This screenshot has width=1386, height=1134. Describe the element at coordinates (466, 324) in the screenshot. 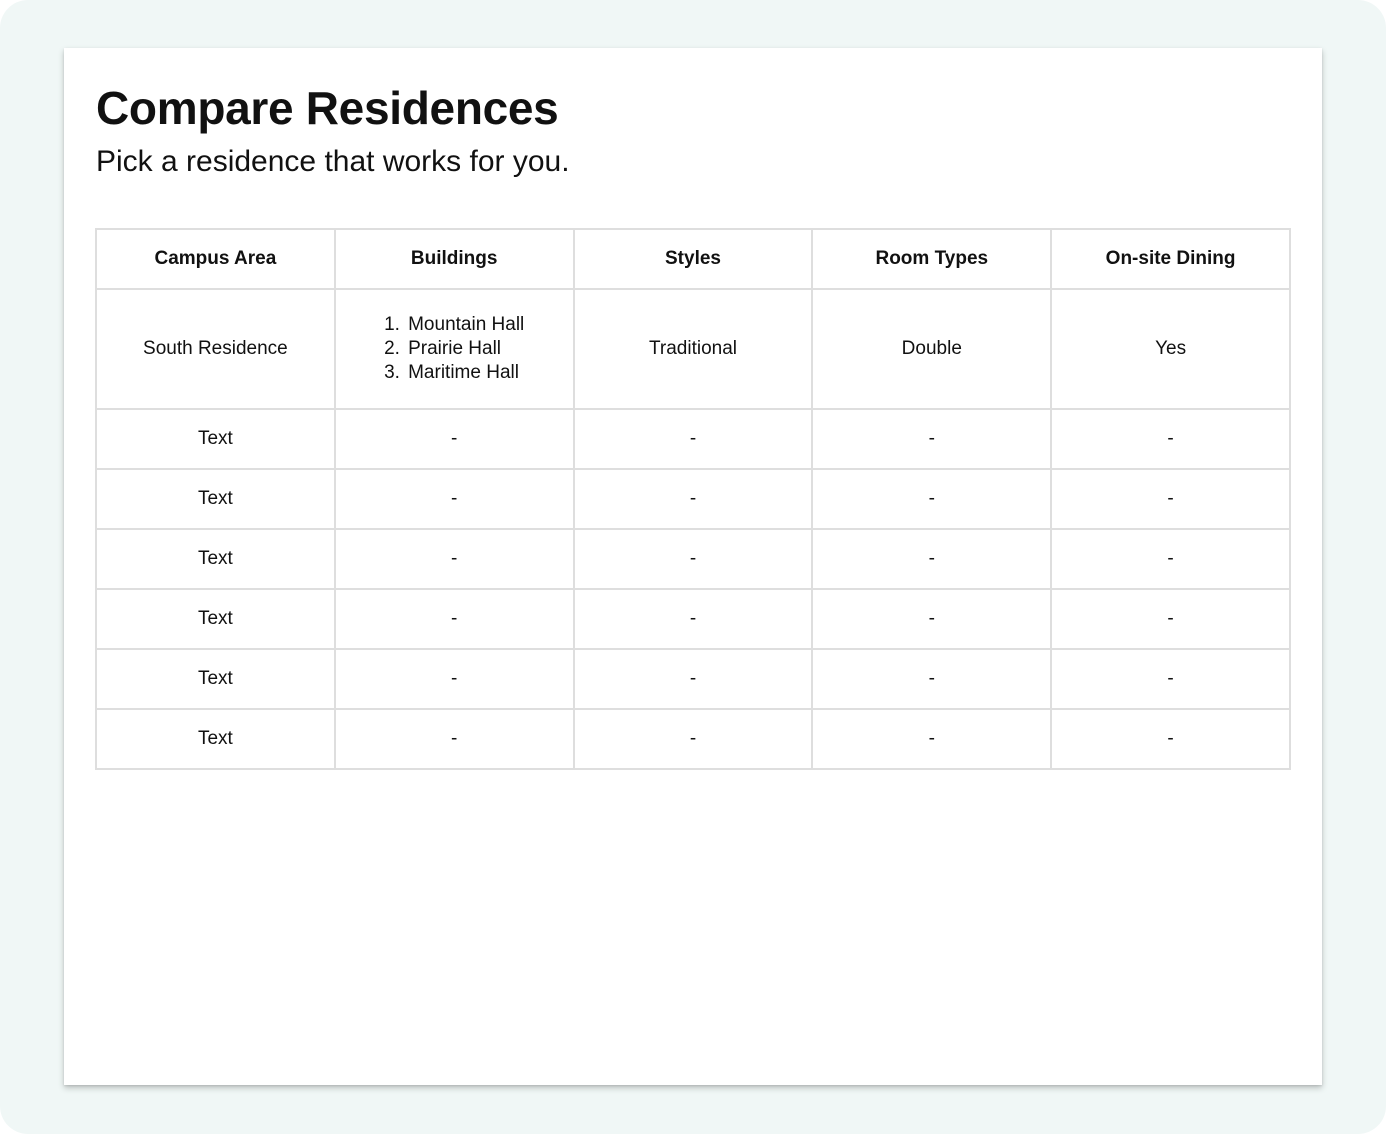

I see `building-name: Mountain Hall` at that location.